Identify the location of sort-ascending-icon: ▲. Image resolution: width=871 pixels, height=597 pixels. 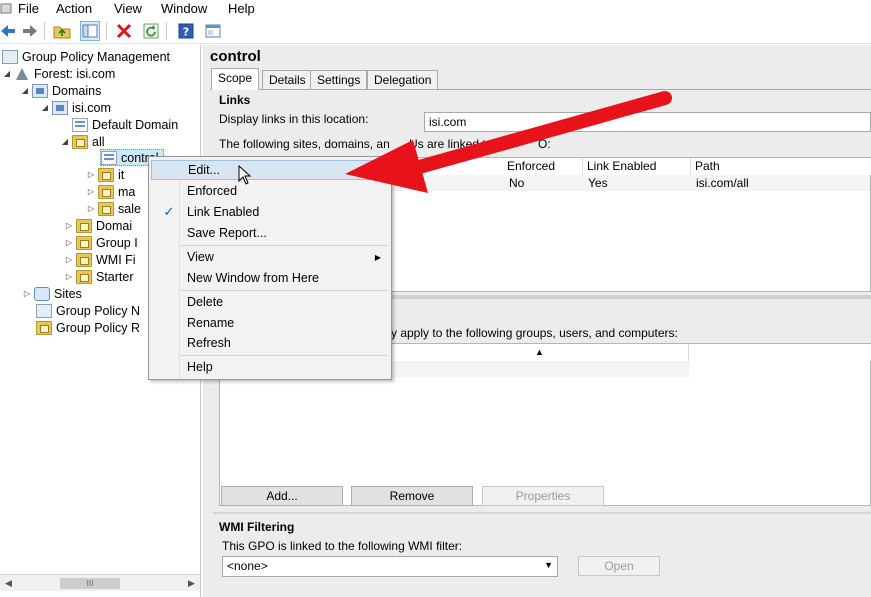
(540, 352).